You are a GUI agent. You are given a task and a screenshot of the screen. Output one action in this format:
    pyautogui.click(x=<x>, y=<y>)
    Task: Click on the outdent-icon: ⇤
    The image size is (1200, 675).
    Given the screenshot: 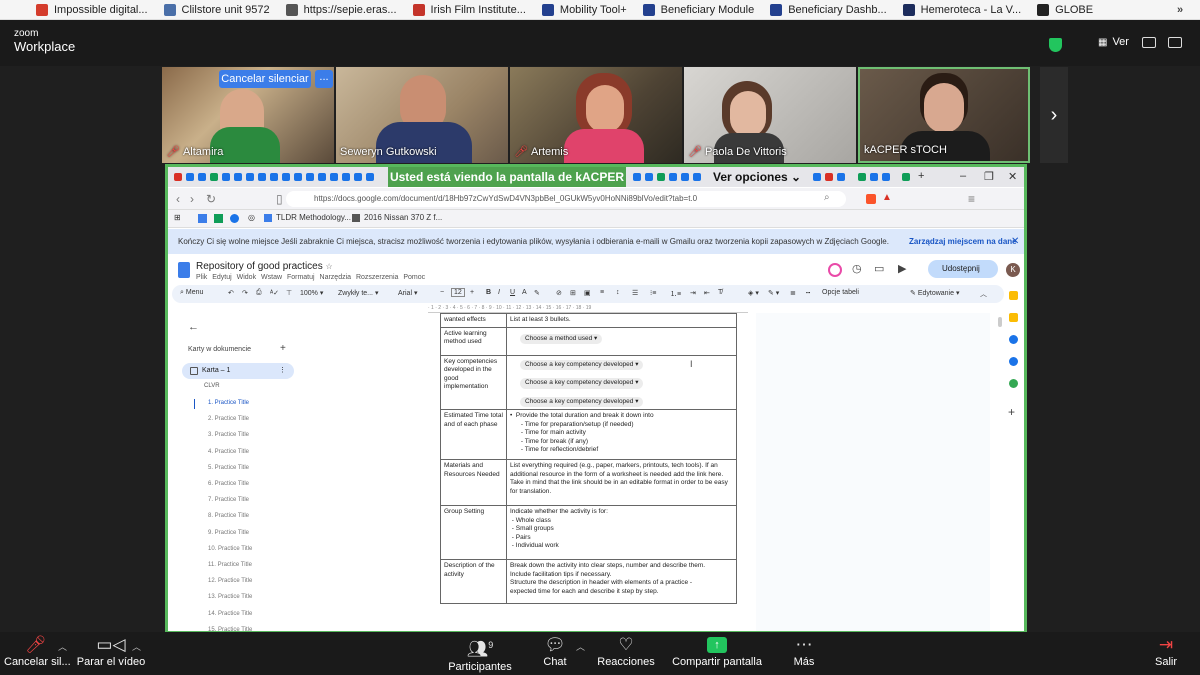 What is the action you would take?
    pyautogui.click(x=707, y=293)
    